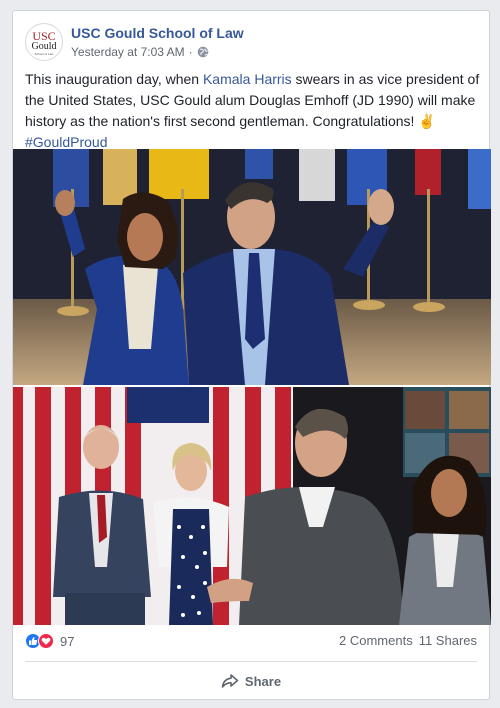 This screenshot has height=708, width=500. What do you see at coordinates (247, 79) in the screenshot?
I see `mention-link: Kamala Harris` at bounding box center [247, 79].